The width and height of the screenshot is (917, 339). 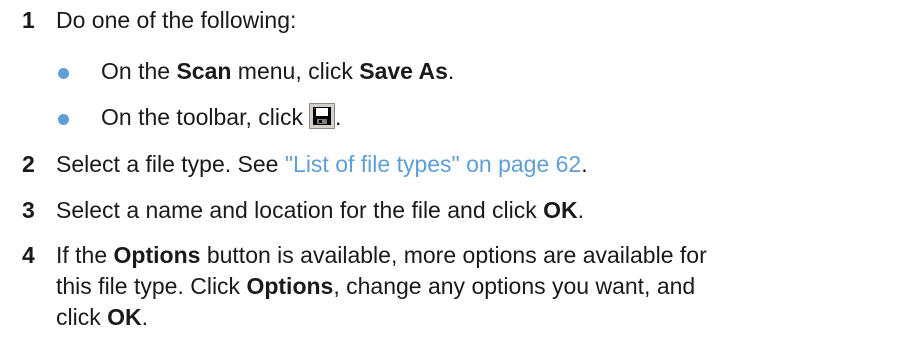 I want to click on step-number: 4, so click(x=28, y=255).